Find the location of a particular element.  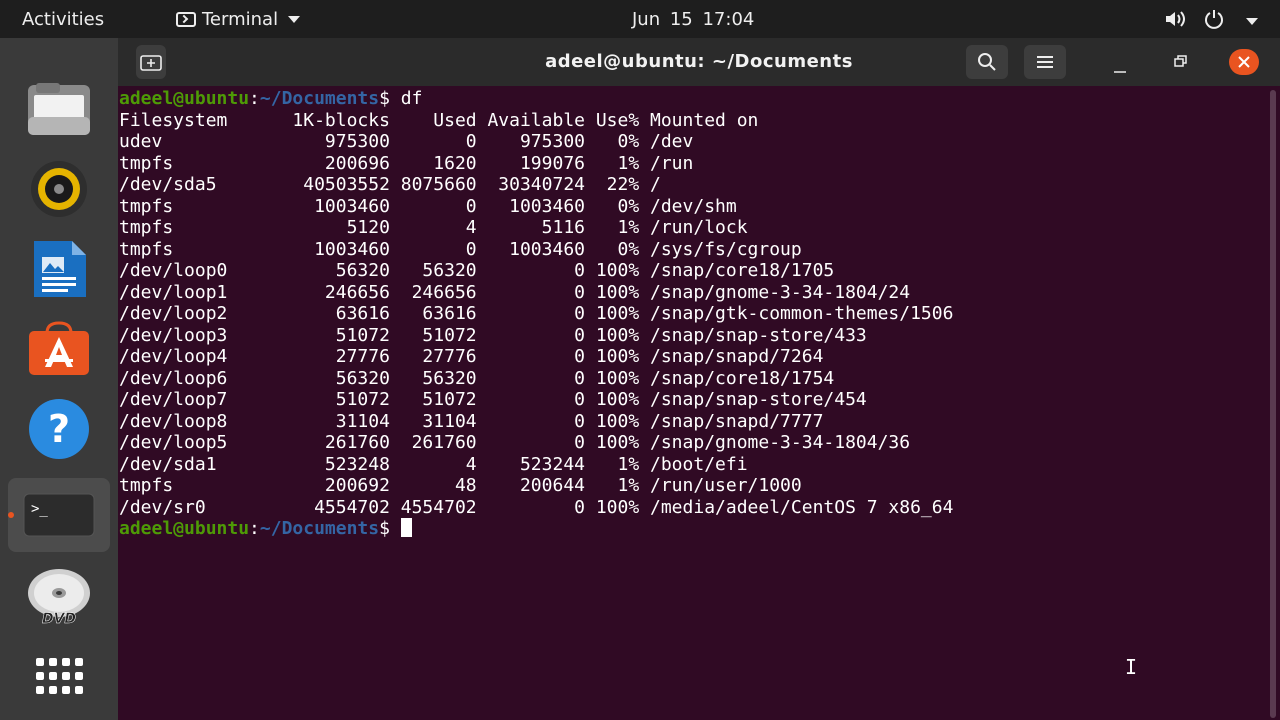

title-bar: adeel@ubuntu: ~/Documents is located at coordinates (699, 62).